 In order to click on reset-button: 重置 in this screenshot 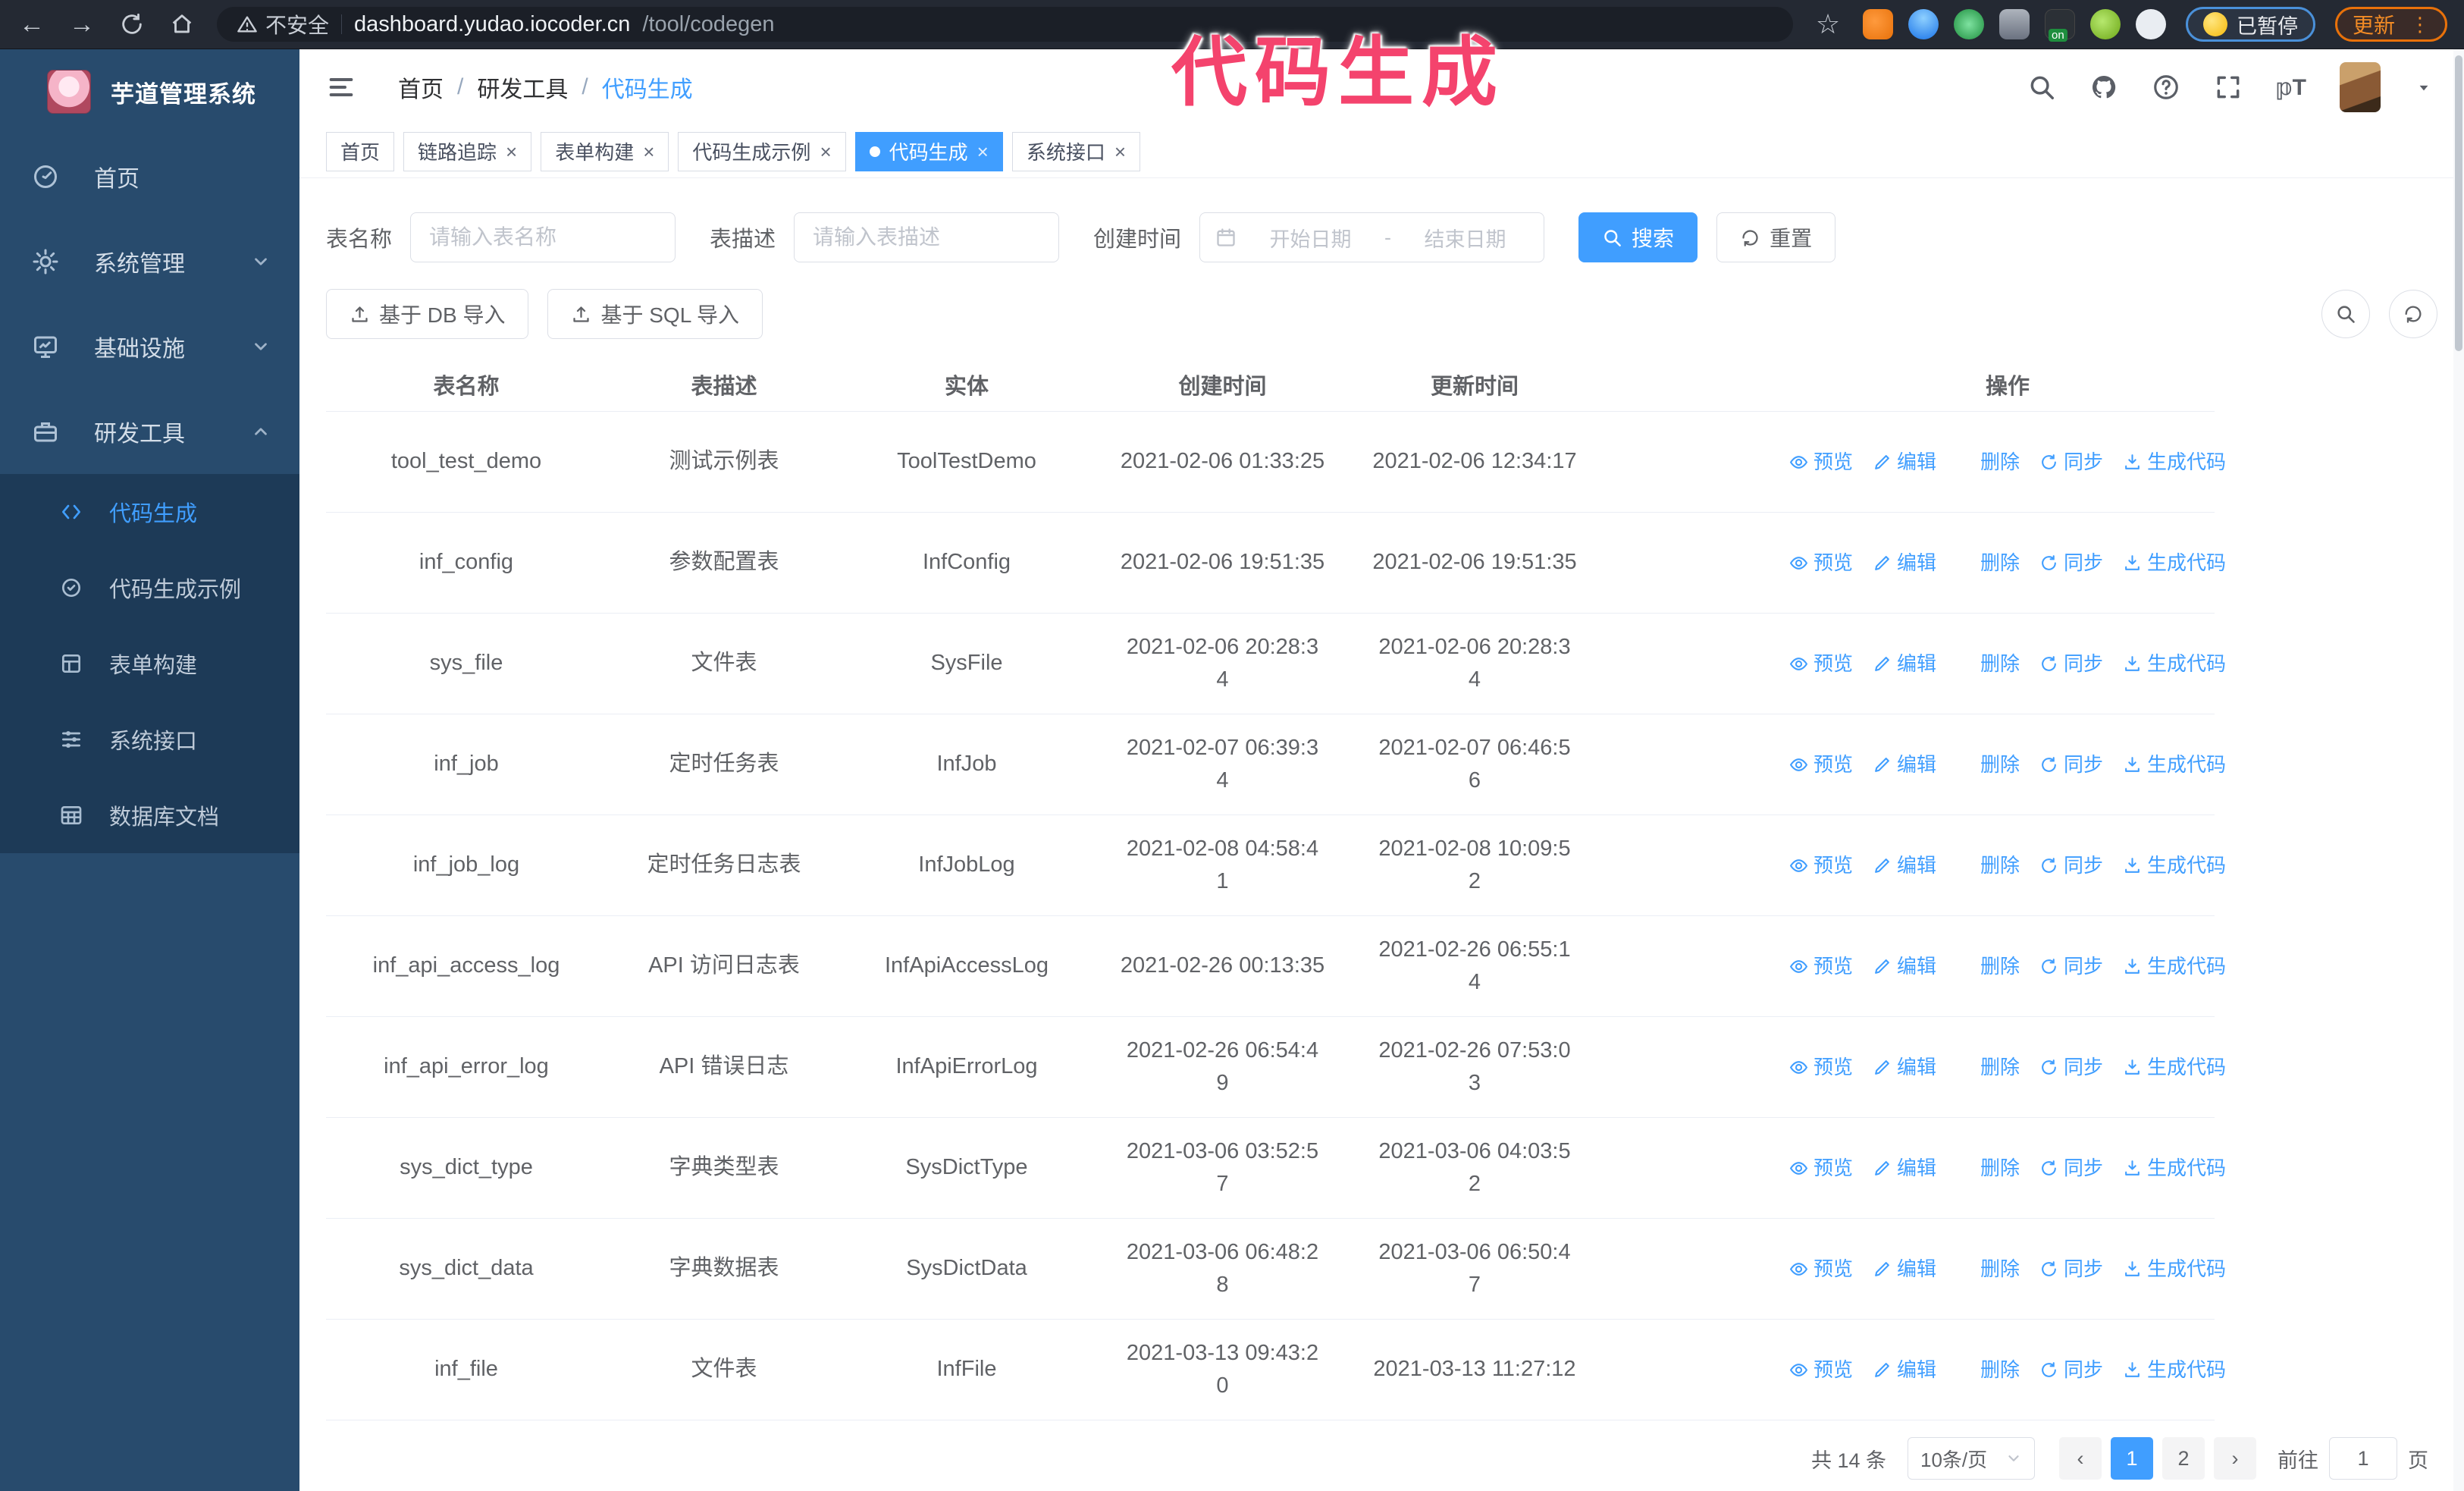, I will do `click(1776, 237)`.